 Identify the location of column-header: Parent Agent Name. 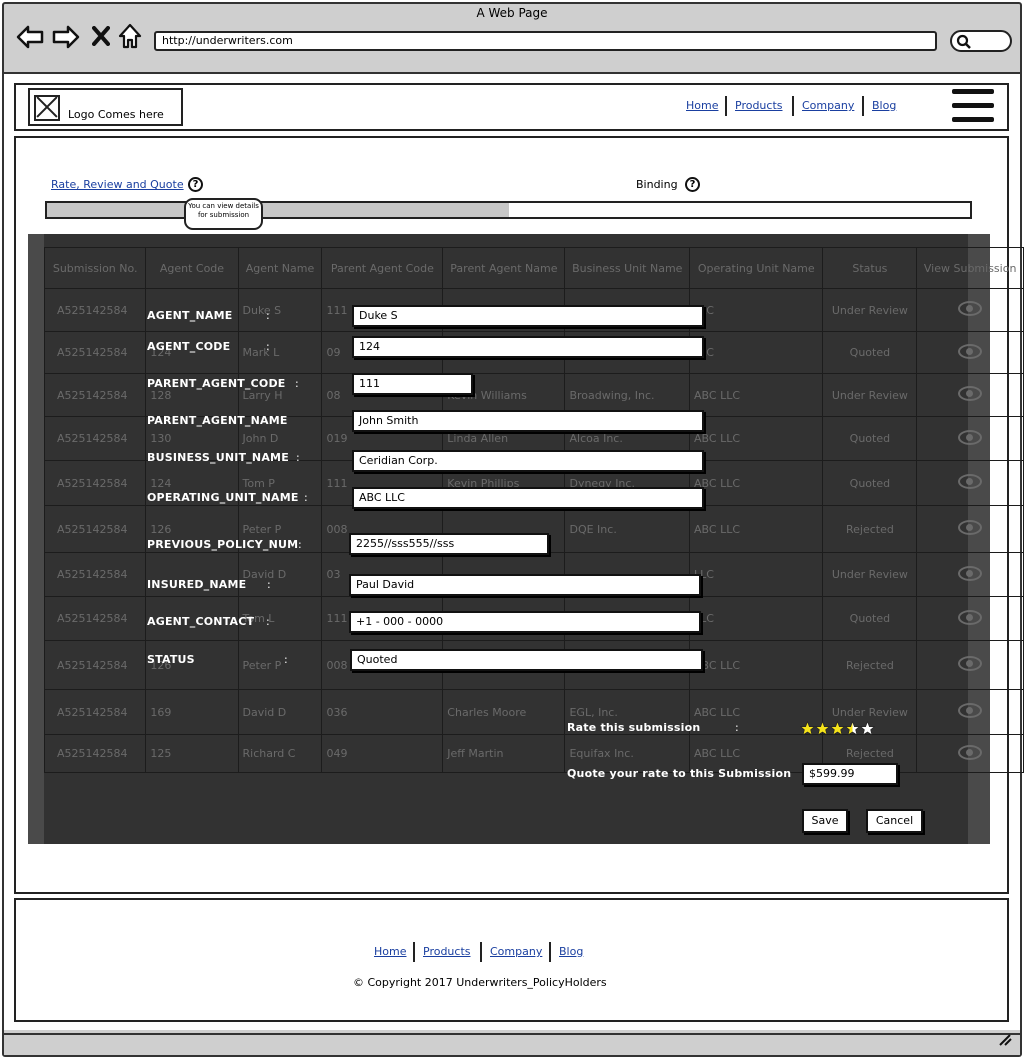
(504, 268).